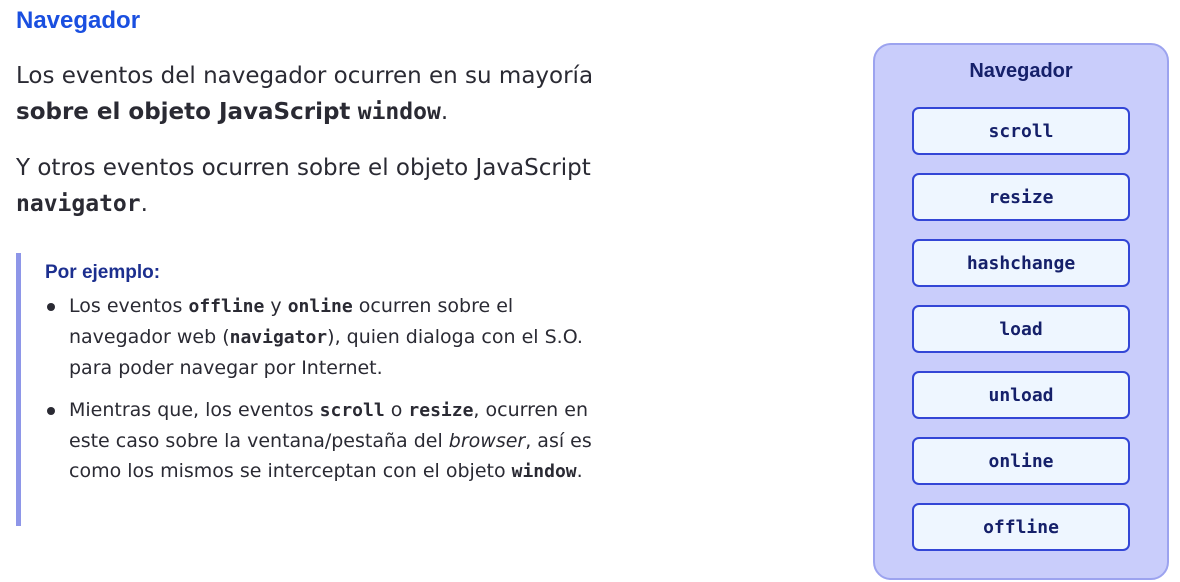 The image size is (1180, 582). Describe the element at coordinates (1021, 131) in the screenshot. I see `event-scroll: scroll` at that location.